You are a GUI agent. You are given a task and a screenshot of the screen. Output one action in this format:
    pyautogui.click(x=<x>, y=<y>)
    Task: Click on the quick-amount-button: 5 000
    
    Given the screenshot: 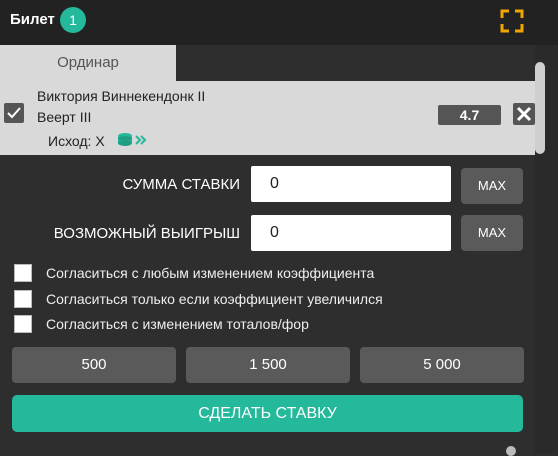 What is the action you would take?
    pyautogui.click(x=442, y=365)
    